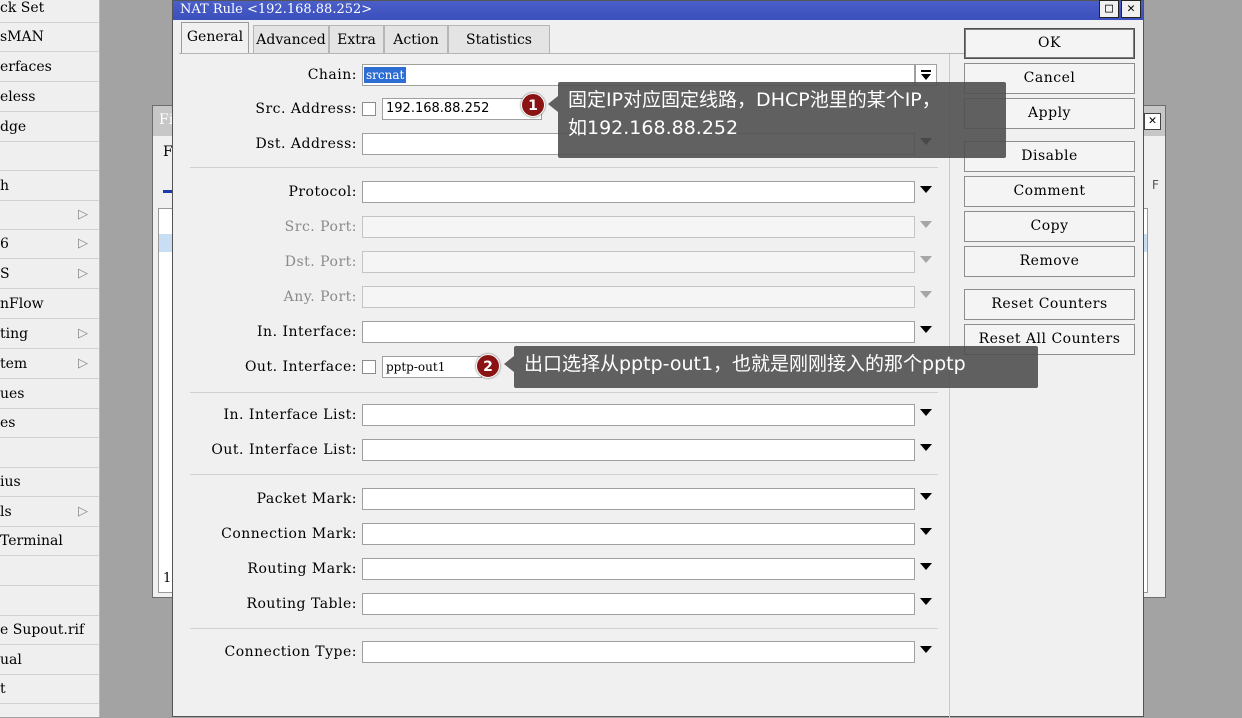 Image resolution: width=1242 pixels, height=718 pixels. What do you see at coordinates (1049, 261) in the screenshot?
I see `remove-button: Remove` at bounding box center [1049, 261].